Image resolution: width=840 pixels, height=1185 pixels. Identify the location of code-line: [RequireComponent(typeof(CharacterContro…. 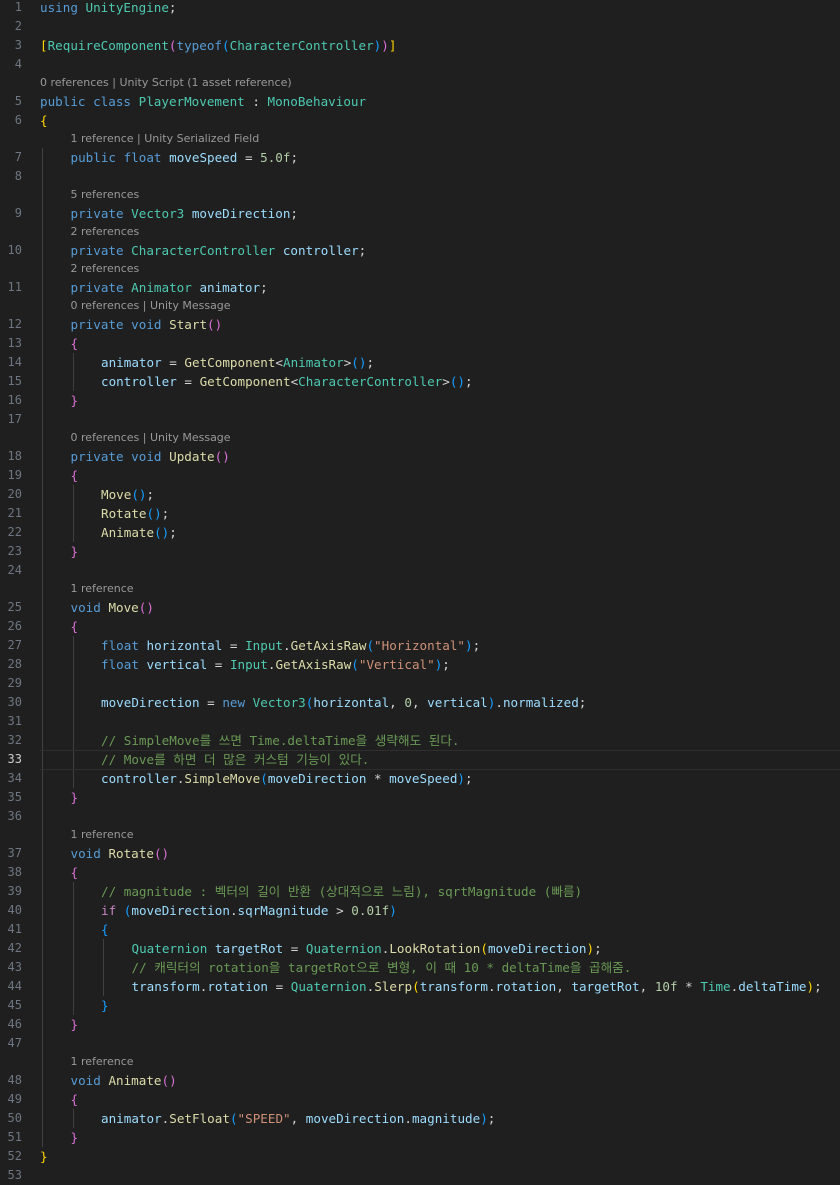
(218, 45).